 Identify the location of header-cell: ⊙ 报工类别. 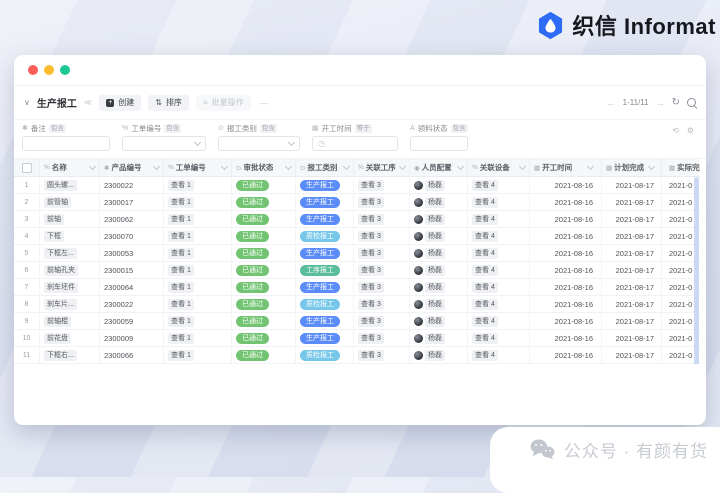
(325, 167).